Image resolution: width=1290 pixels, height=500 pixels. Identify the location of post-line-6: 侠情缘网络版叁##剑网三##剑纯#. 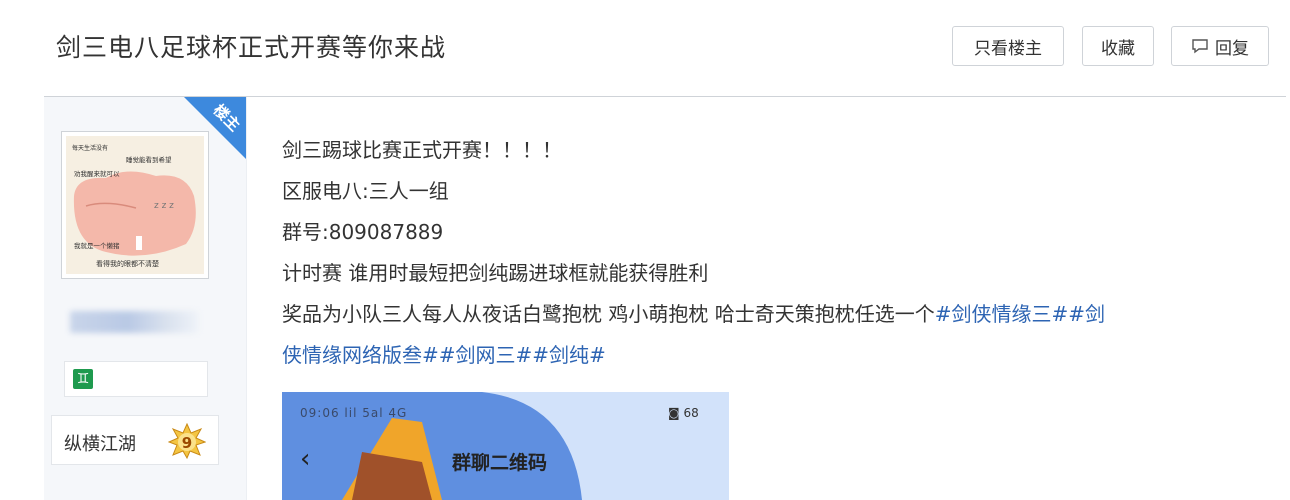
(772, 355).